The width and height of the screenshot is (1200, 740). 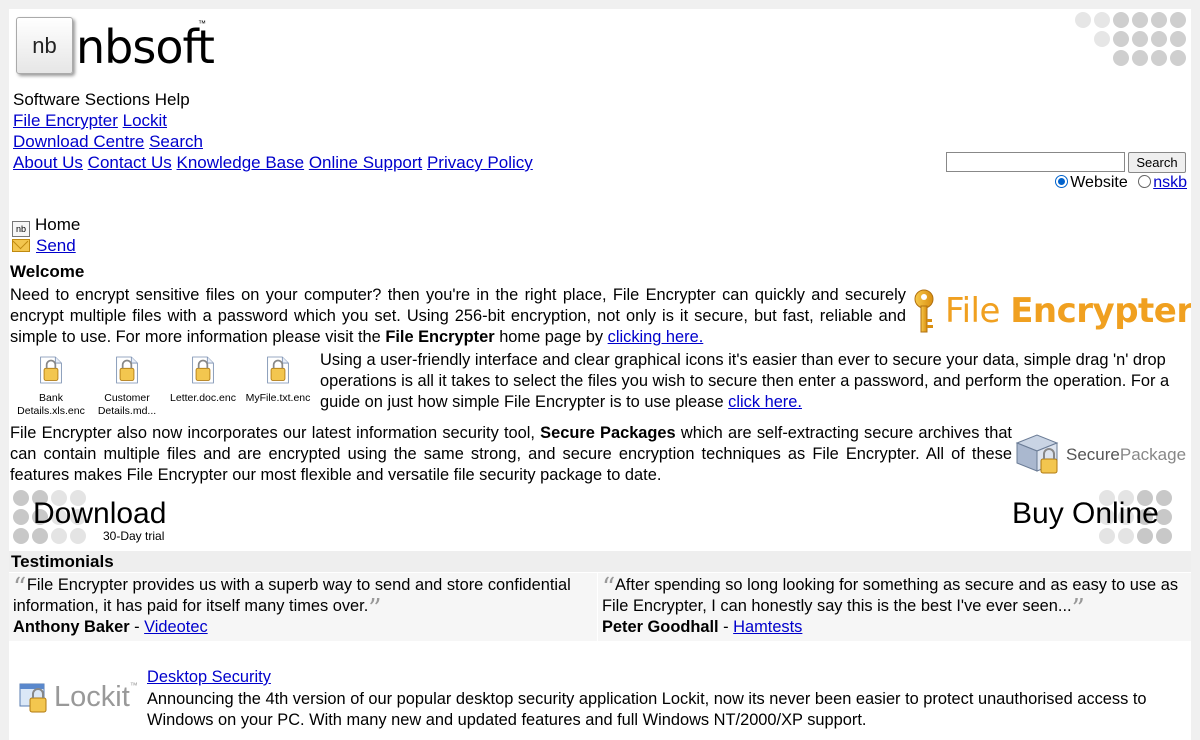 I want to click on guide-link: click here., so click(x=765, y=402).